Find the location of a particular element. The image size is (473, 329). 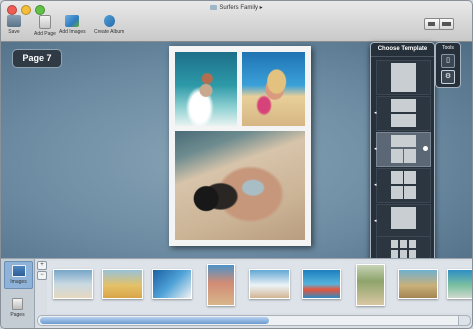

document-icon is located at coordinates (214, 7).